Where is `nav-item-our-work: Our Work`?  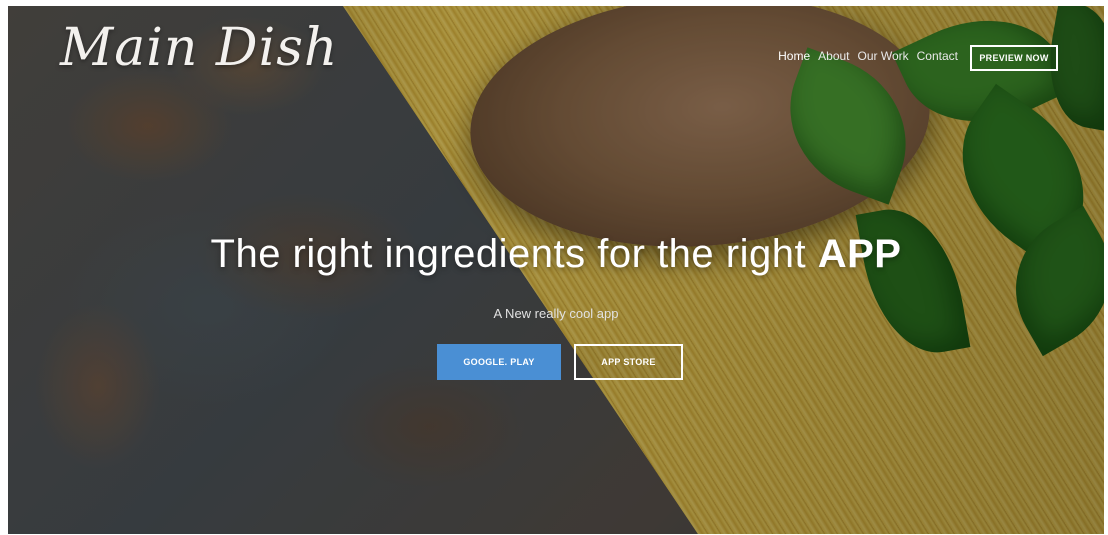
nav-item-our-work: Our Work is located at coordinates (883, 56).